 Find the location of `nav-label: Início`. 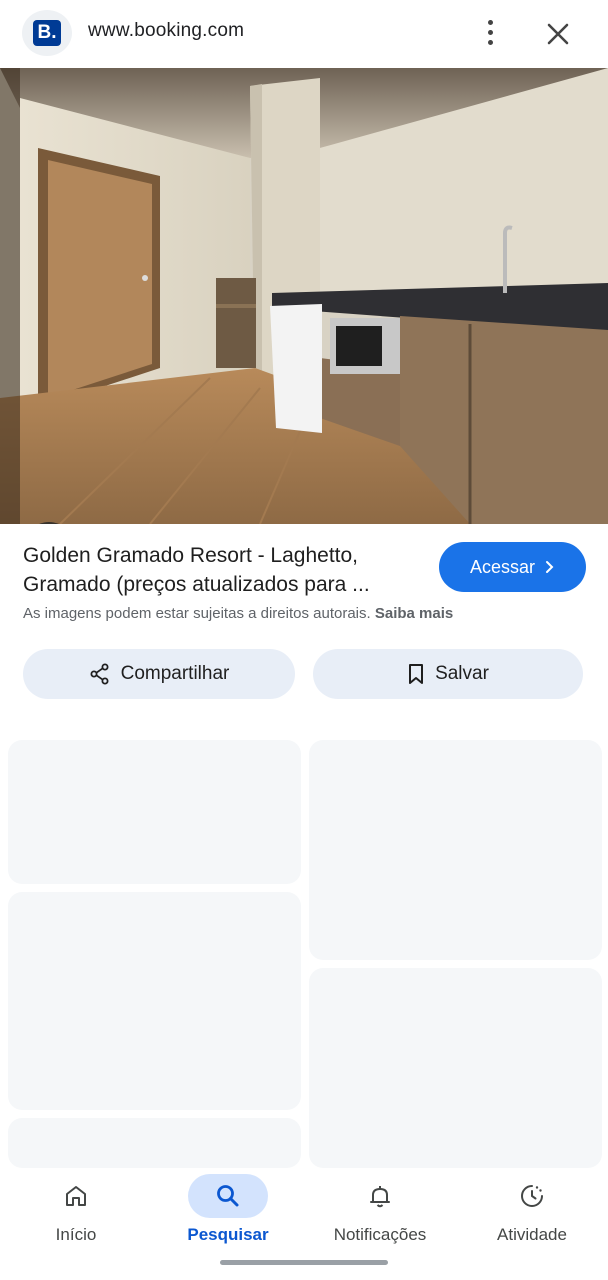

nav-label: Início is located at coordinates (76, 1234).